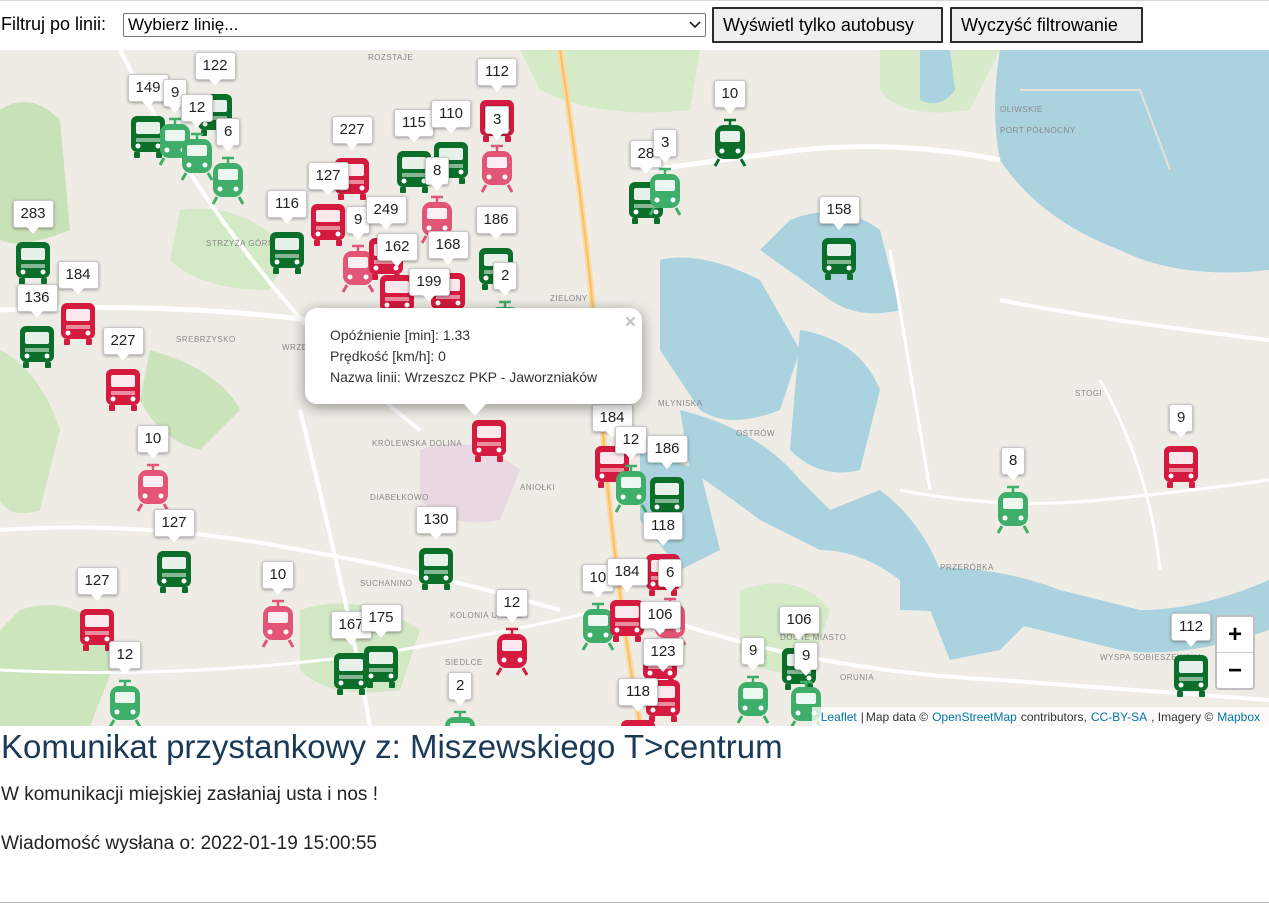  Describe the element at coordinates (386, 213) in the screenshot. I see `vehicle-line-label: 249` at that location.